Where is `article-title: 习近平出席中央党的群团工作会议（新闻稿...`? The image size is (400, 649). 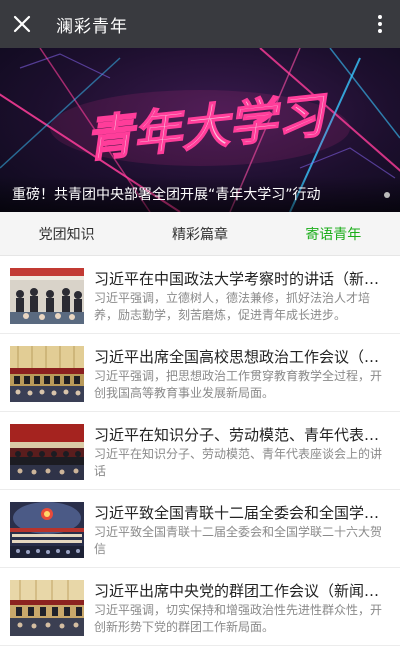 article-title: 习近平出席中央党的群团工作会议（新闻稿... is located at coordinates (242, 591).